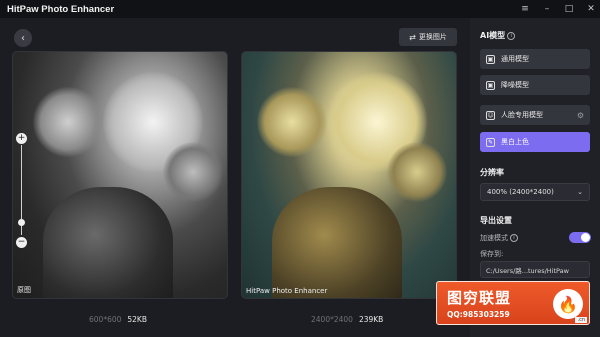 This screenshot has height=337, width=600. Describe the element at coordinates (496, 220) in the screenshot. I see `export-title: 导出设置` at that location.